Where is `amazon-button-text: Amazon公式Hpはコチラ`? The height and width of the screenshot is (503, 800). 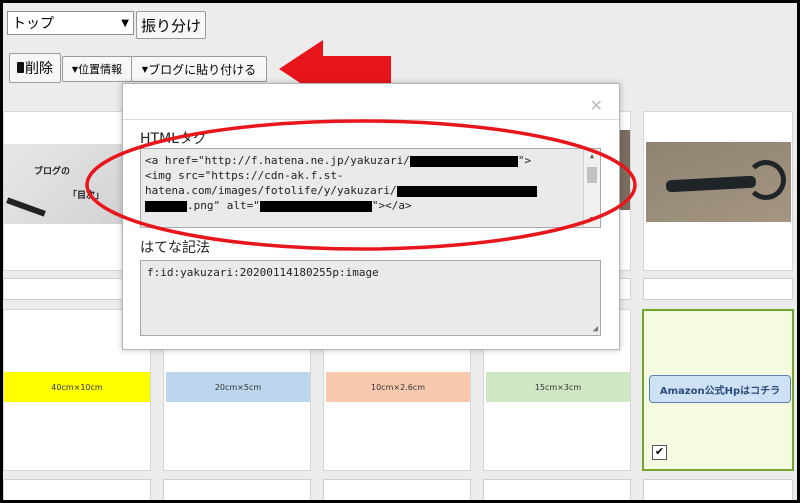 amazon-button-text: Amazon公式Hpはコチラ is located at coordinates (720, 391).